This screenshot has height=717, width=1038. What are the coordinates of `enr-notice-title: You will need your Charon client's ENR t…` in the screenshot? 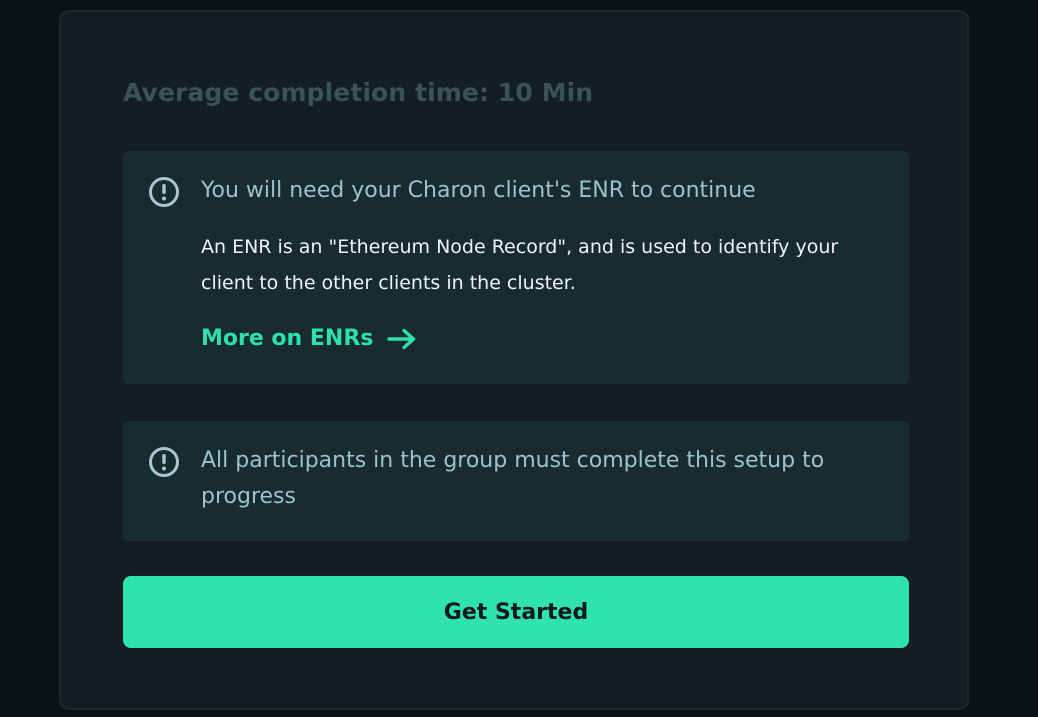 It's located at (478, 190).